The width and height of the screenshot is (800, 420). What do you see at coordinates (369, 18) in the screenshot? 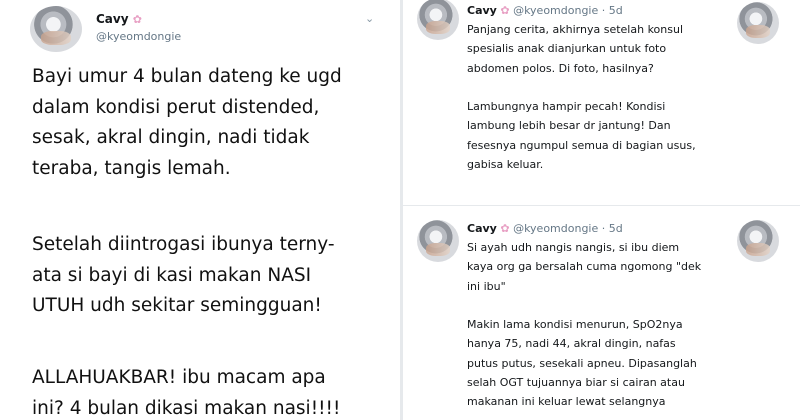
I see `chevron-down-icon: ⌄` at bounding box center [369, 18].